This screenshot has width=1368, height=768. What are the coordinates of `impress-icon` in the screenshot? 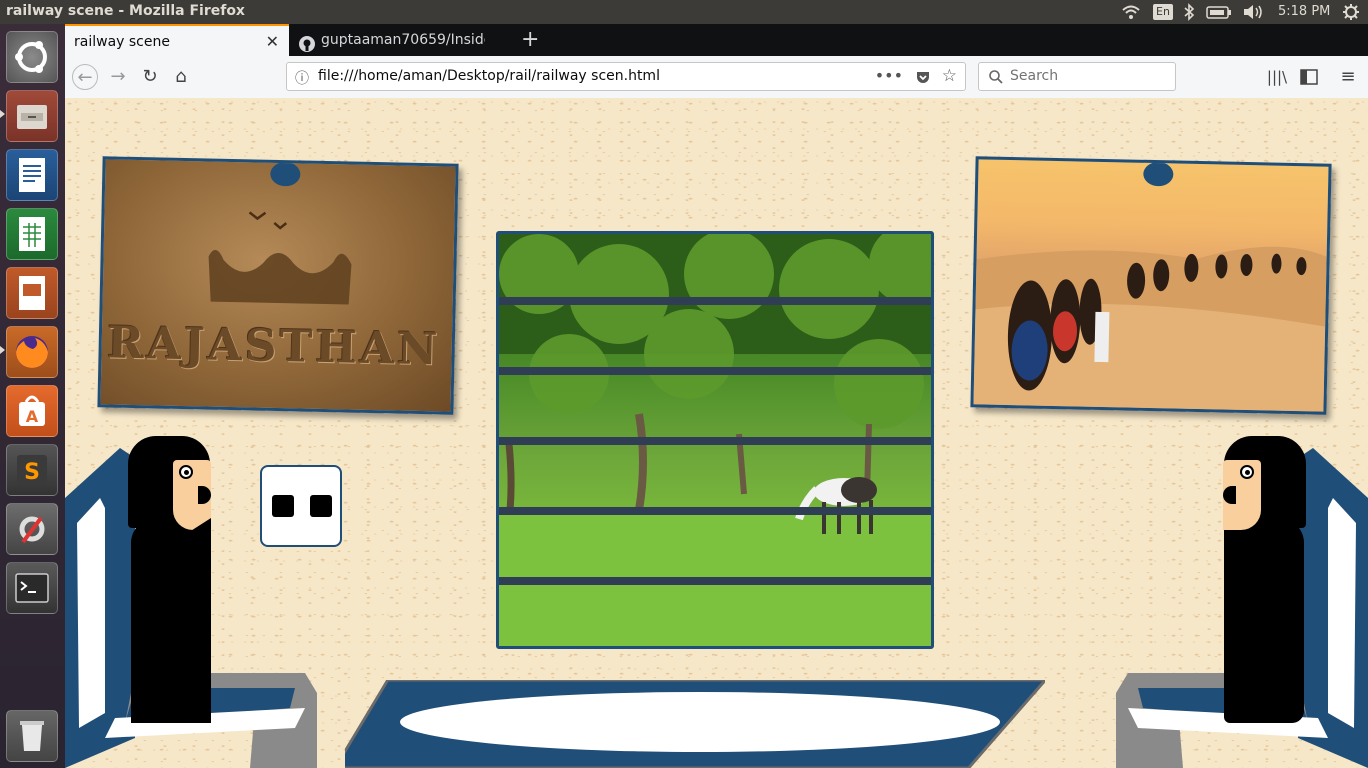 It's located at (32, 293).